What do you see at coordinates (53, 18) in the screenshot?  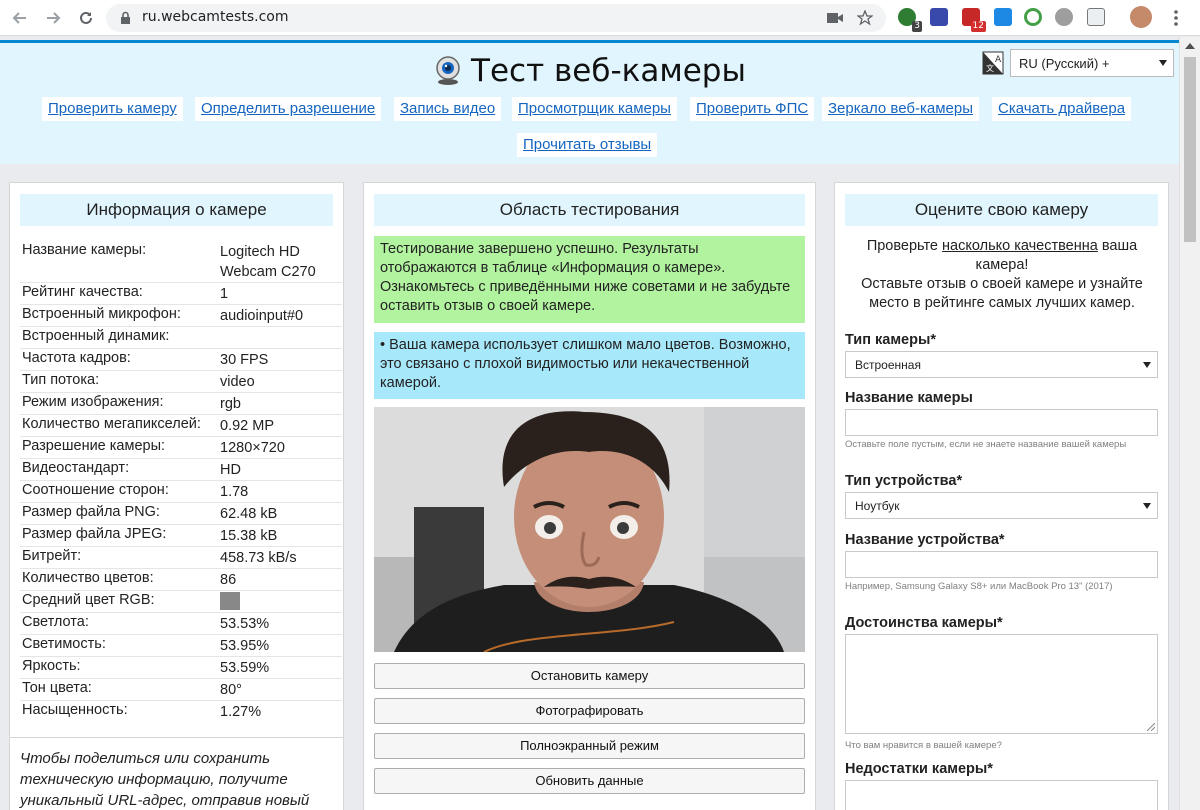 I see `forward-icon` at bounding box center [53, 18].